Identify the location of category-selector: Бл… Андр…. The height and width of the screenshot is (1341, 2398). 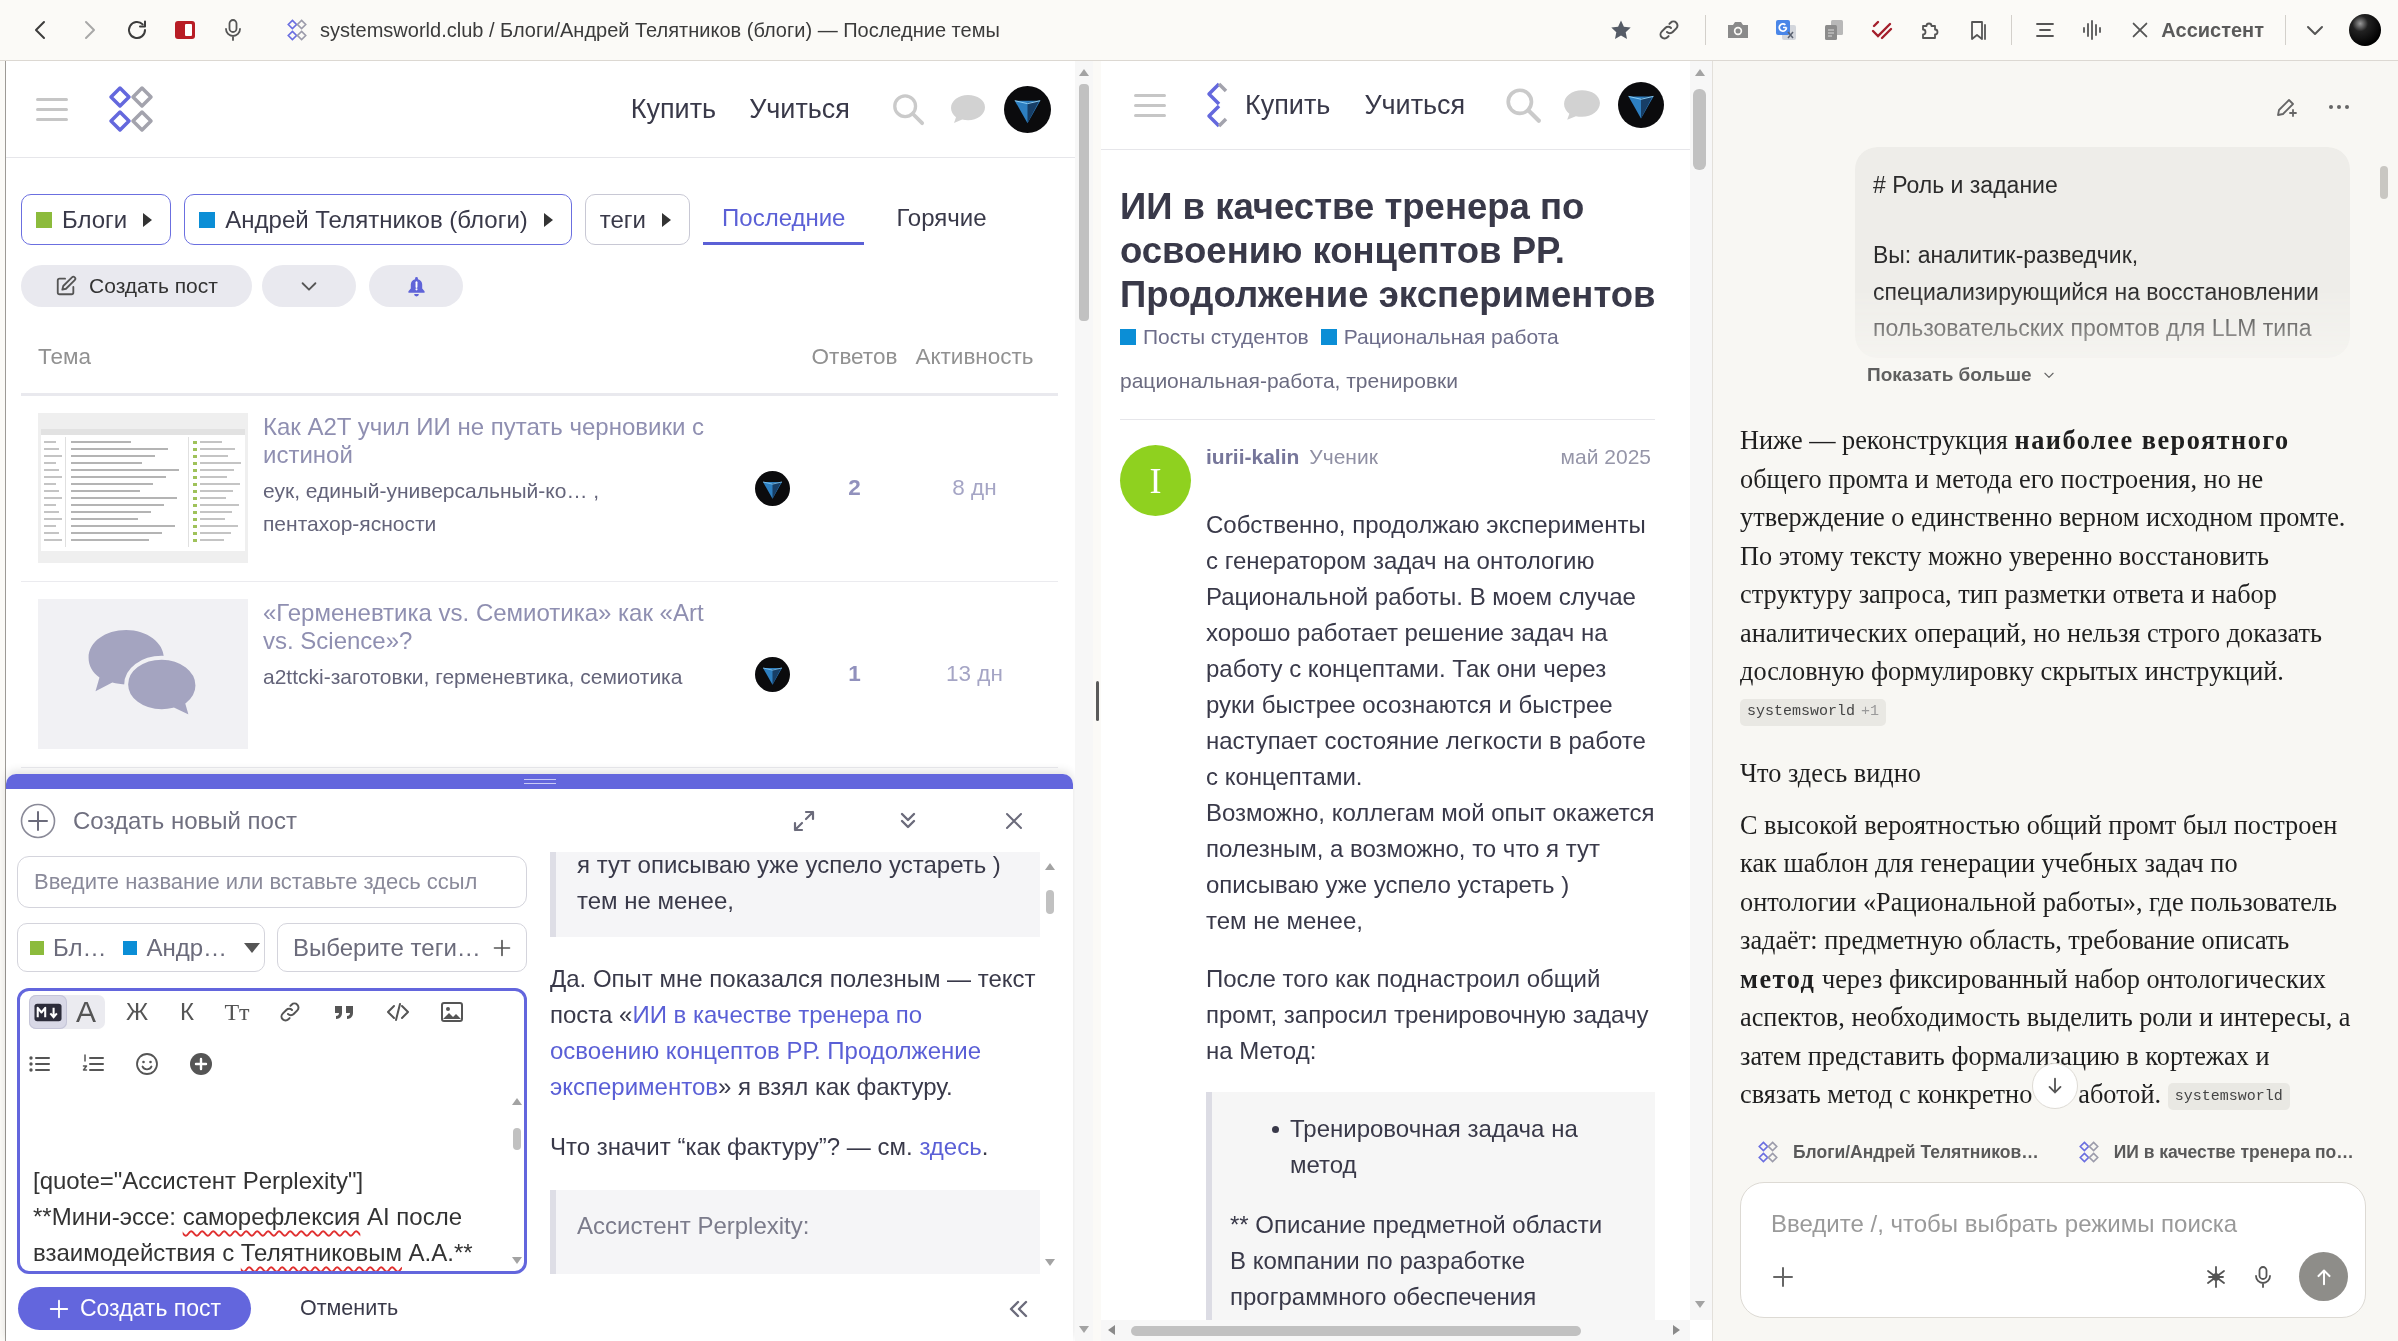
(141, 947).